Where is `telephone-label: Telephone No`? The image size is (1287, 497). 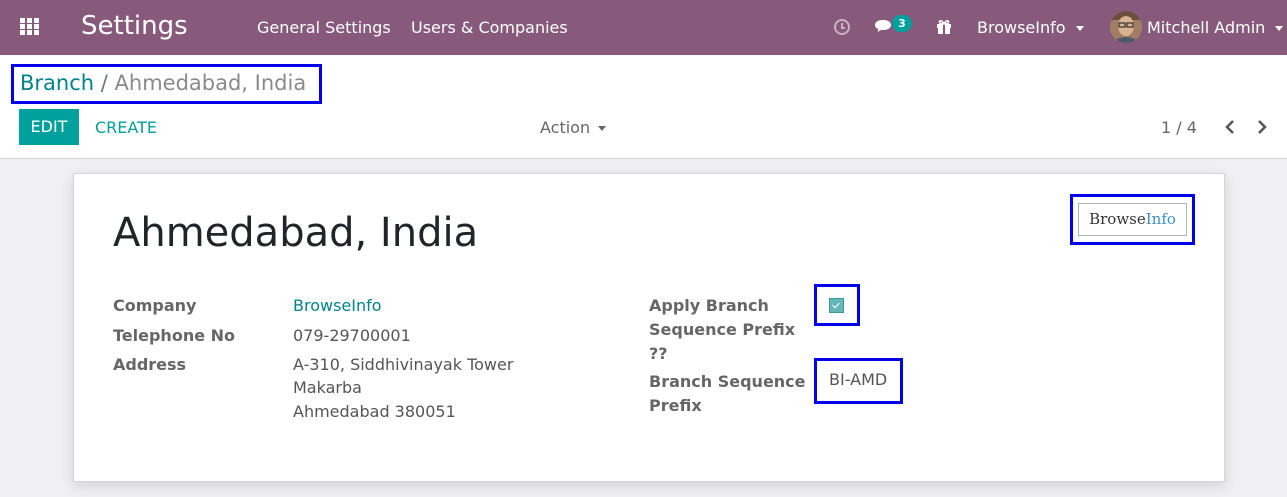 telephone-label: Telephone No is located at coordinates (174, 335).